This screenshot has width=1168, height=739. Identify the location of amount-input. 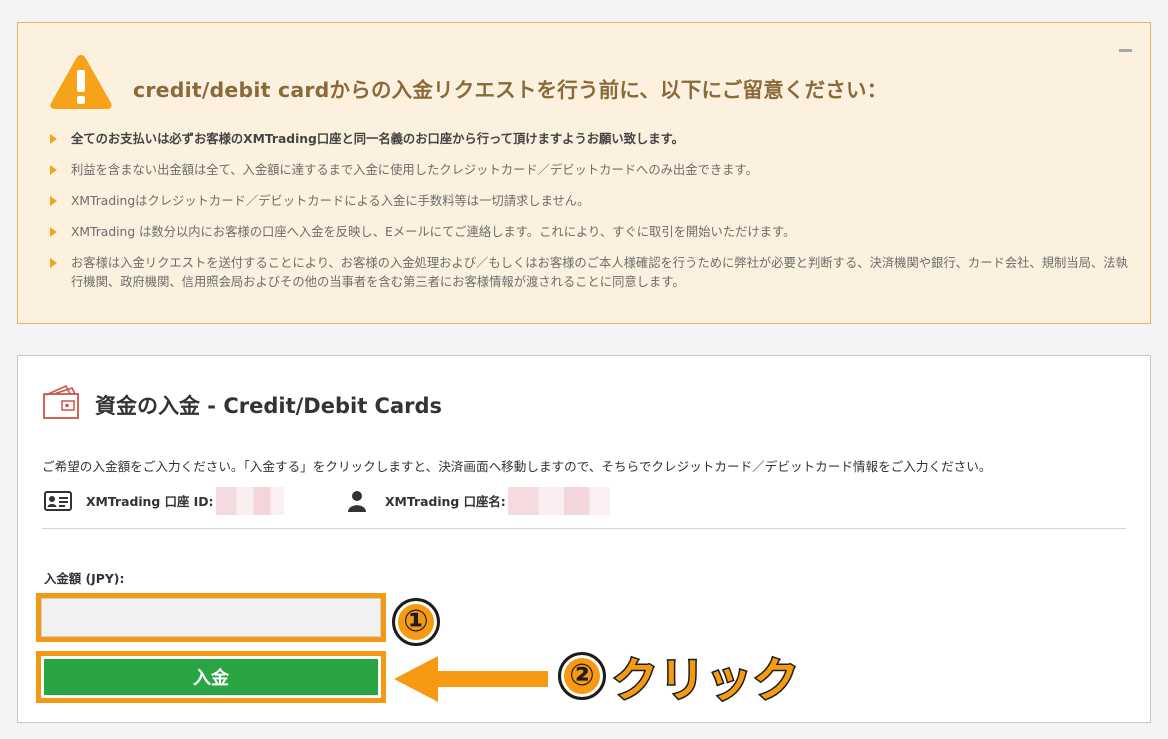
(211, 617).